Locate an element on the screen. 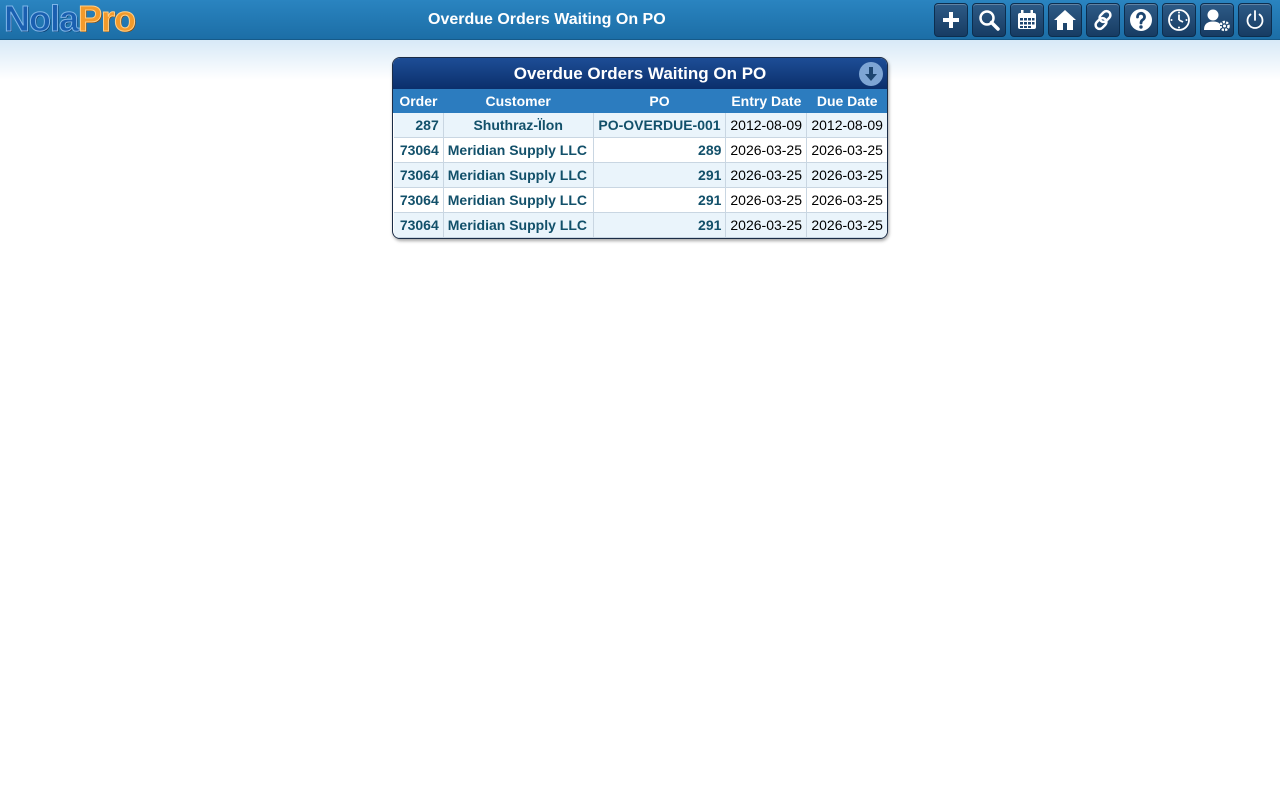  power-icon is located at coordinates (1255, 19).